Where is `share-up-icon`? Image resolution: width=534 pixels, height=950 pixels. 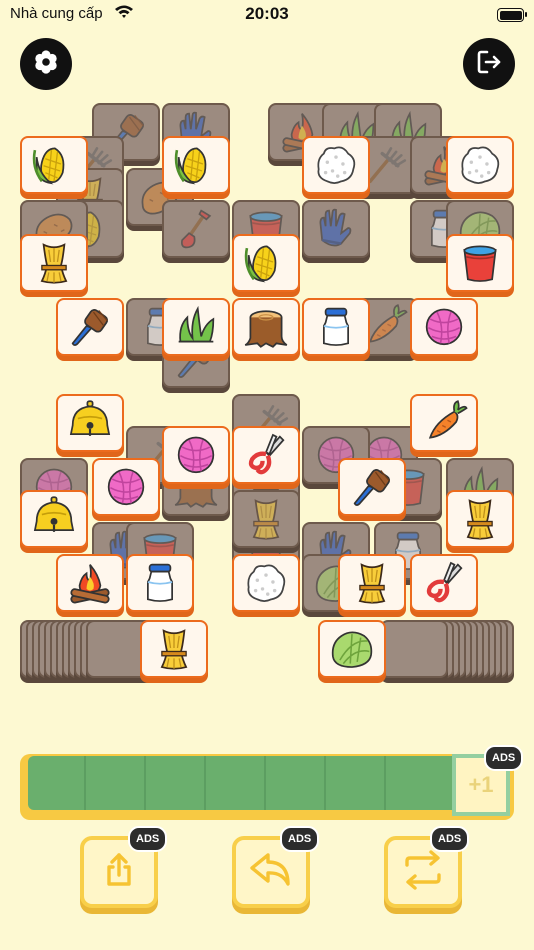 share-up-icon is located at coordinates (119, 872).